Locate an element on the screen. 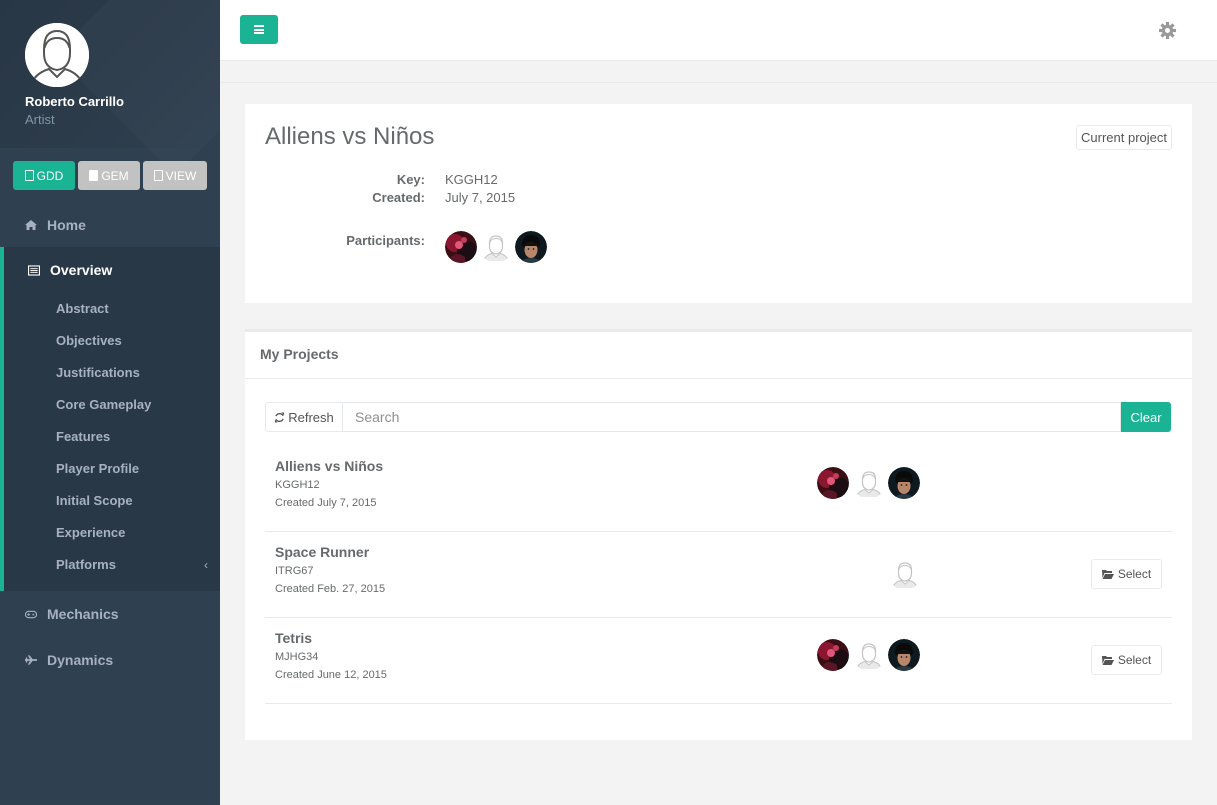  search-bar: Refresh Clear is located at coordinates (718, 417).